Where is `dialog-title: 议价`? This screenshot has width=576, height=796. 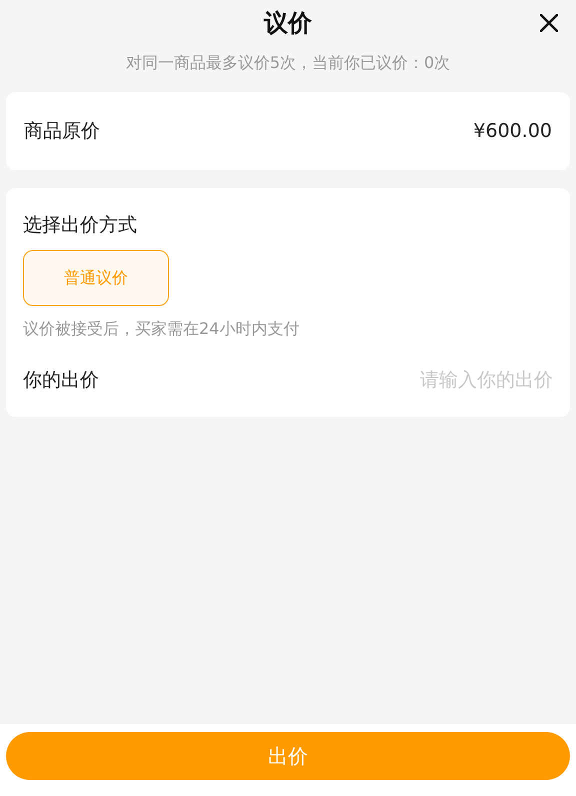 dialog-title: 议价 is located at coordinates (288, 23).